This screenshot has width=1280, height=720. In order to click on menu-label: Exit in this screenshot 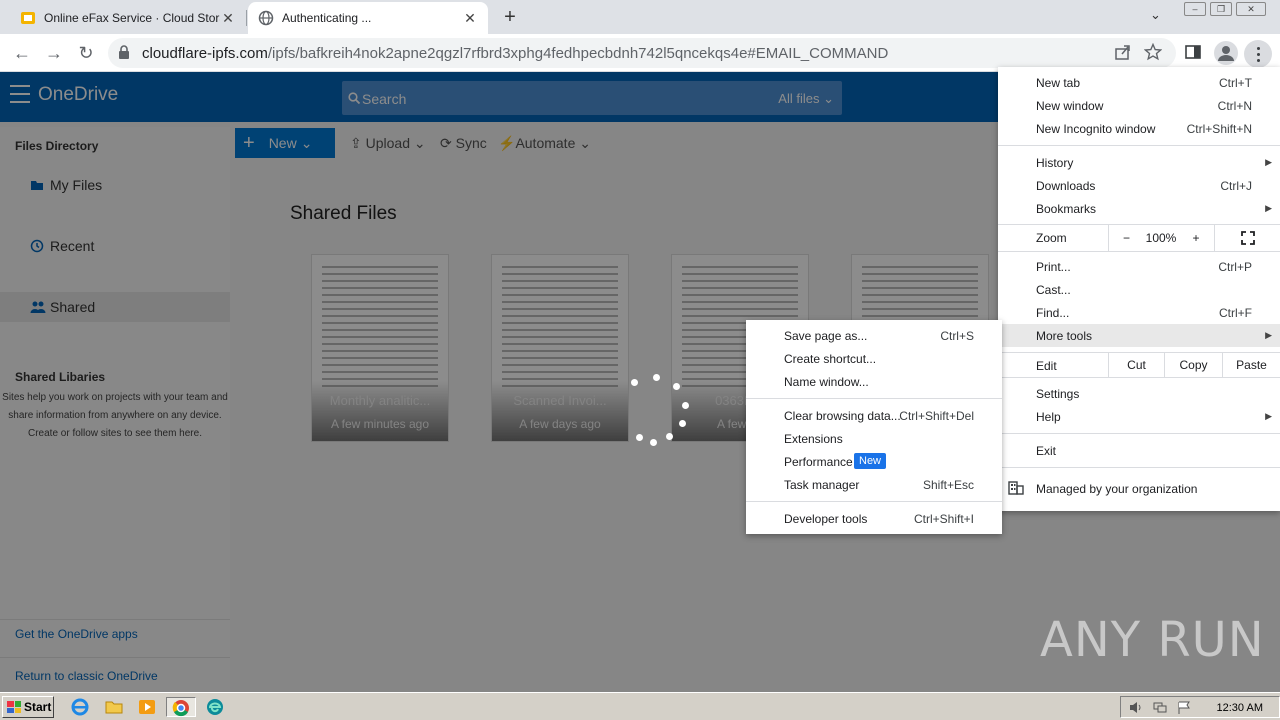, I will do `click(1046, 450)`.